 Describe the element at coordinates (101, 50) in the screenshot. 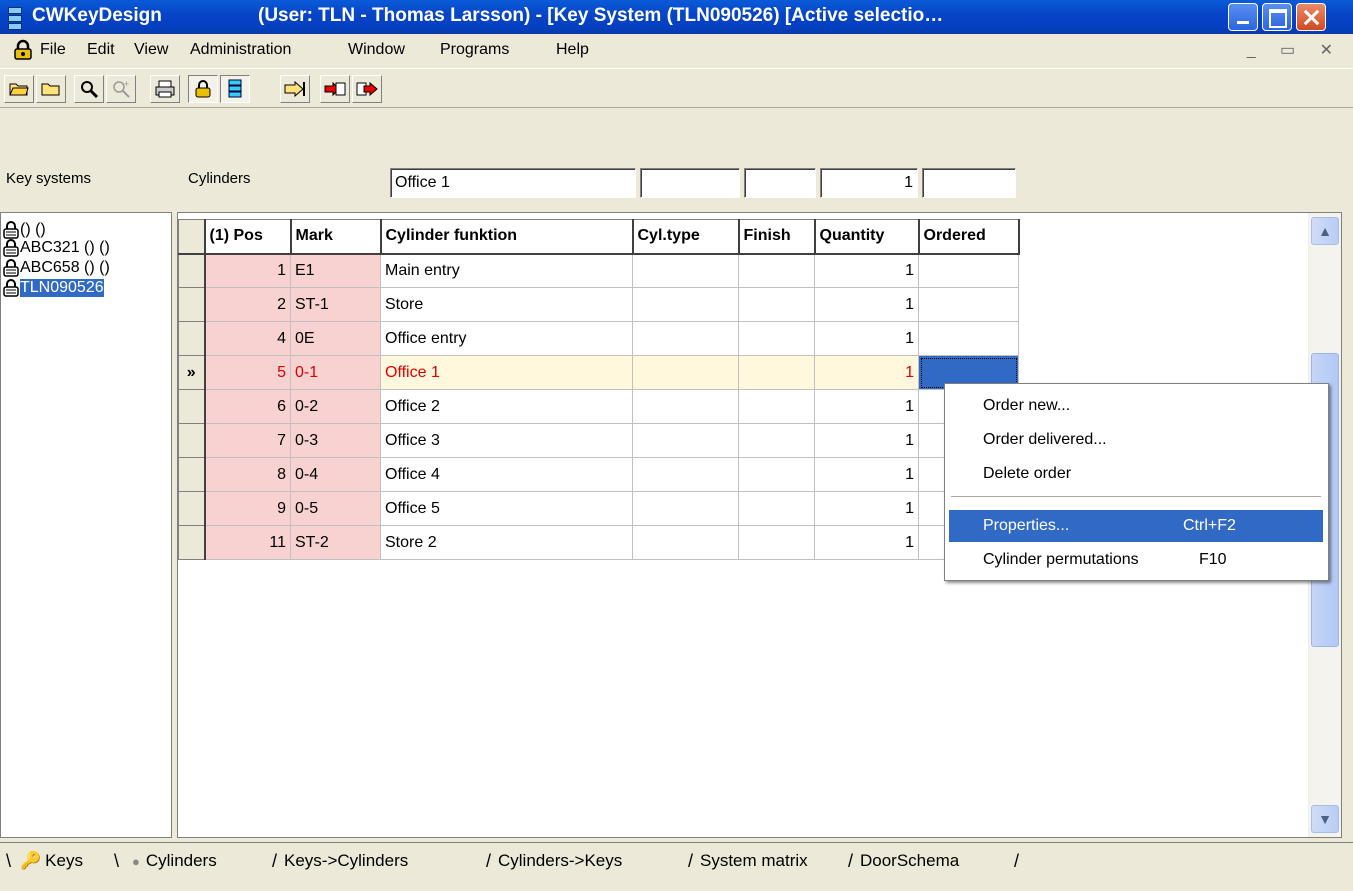

I see `menu-edit: Edit` at that location.